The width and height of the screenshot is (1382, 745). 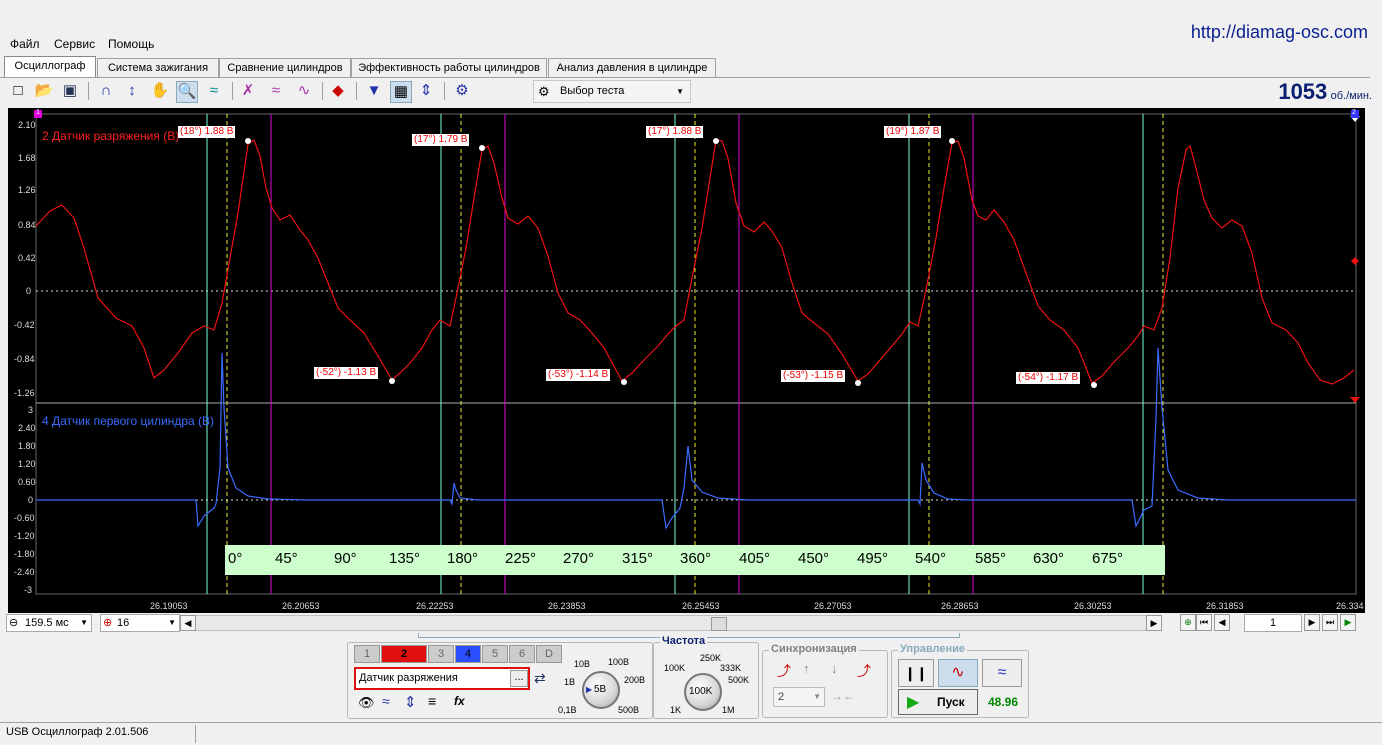 I want to click on peak-annotation: (18°) 1.88 В, so click(x=207, y=132).